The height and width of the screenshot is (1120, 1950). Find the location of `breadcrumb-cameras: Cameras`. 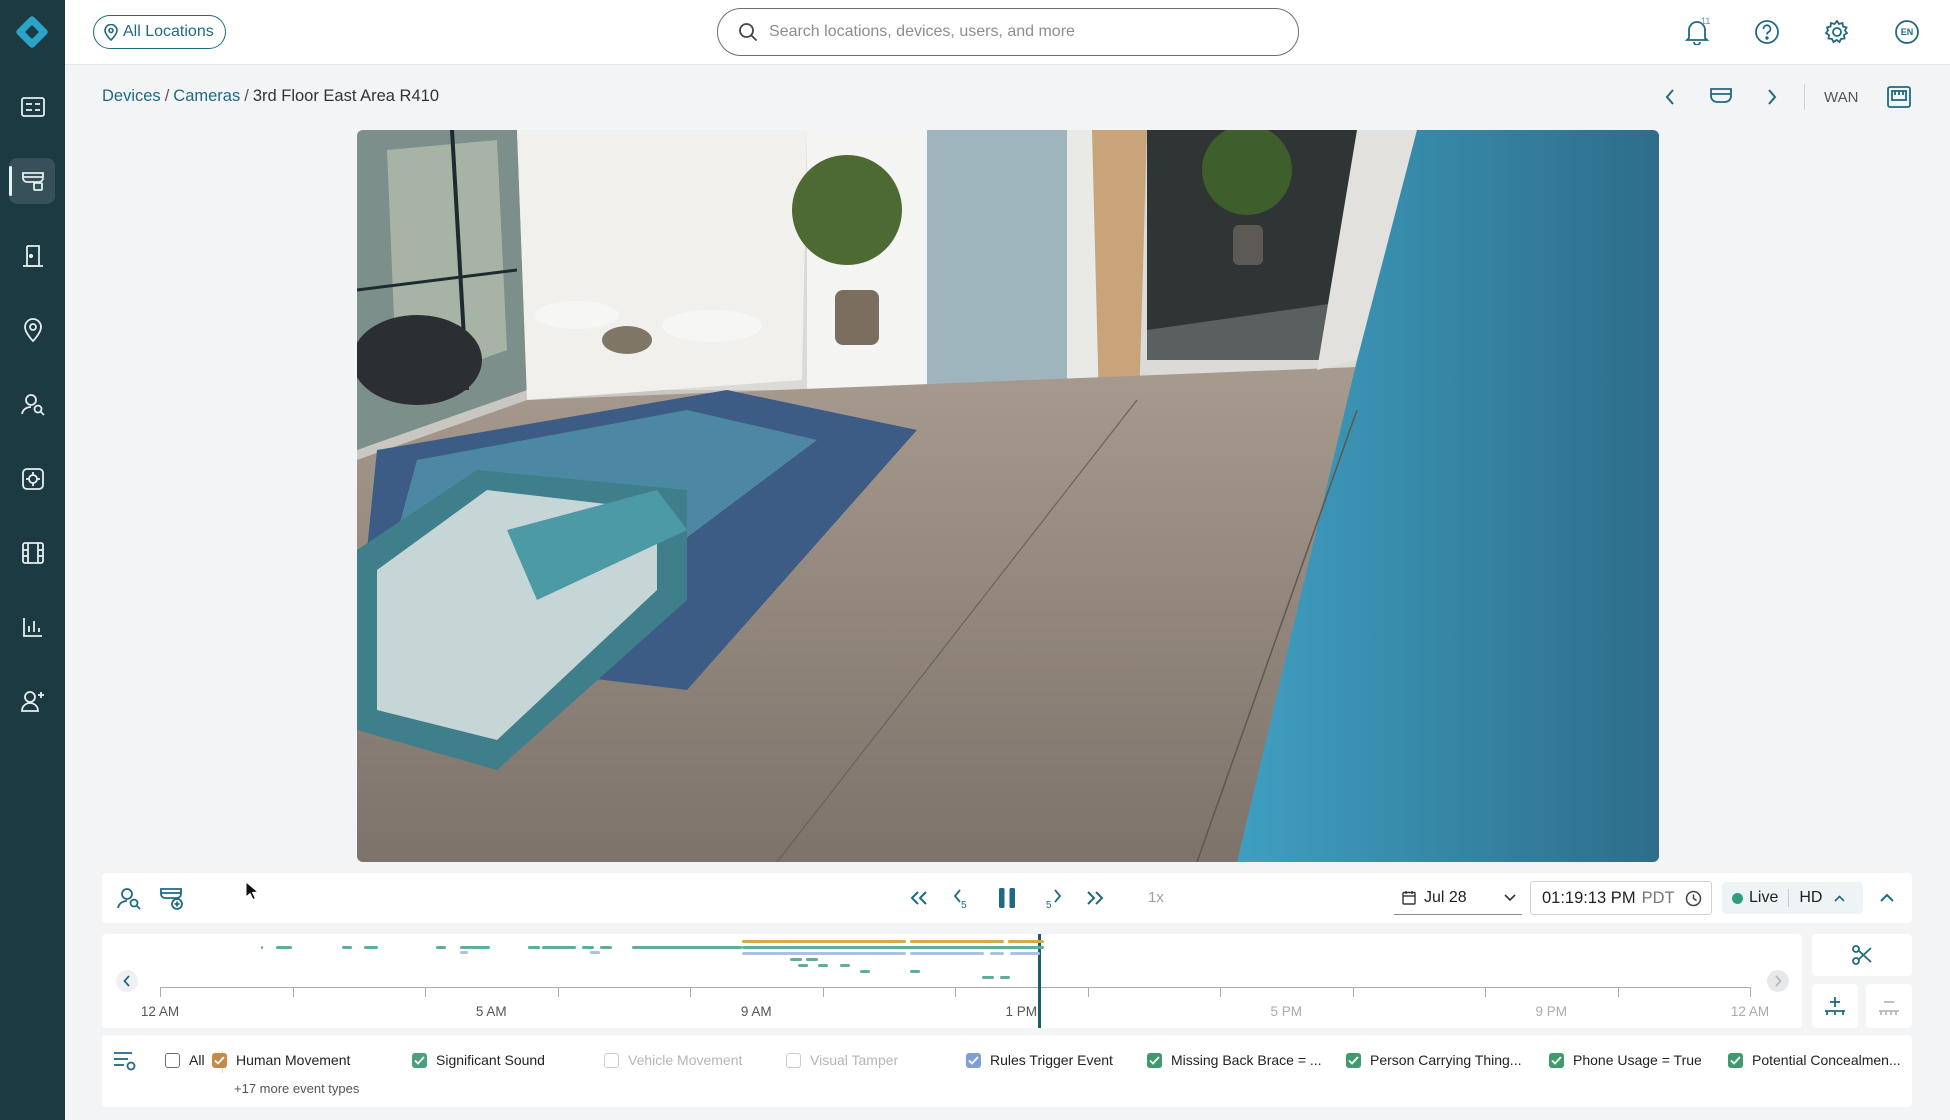

breadcrumb-cameras: Cameras is located at coordinates (206, 96).